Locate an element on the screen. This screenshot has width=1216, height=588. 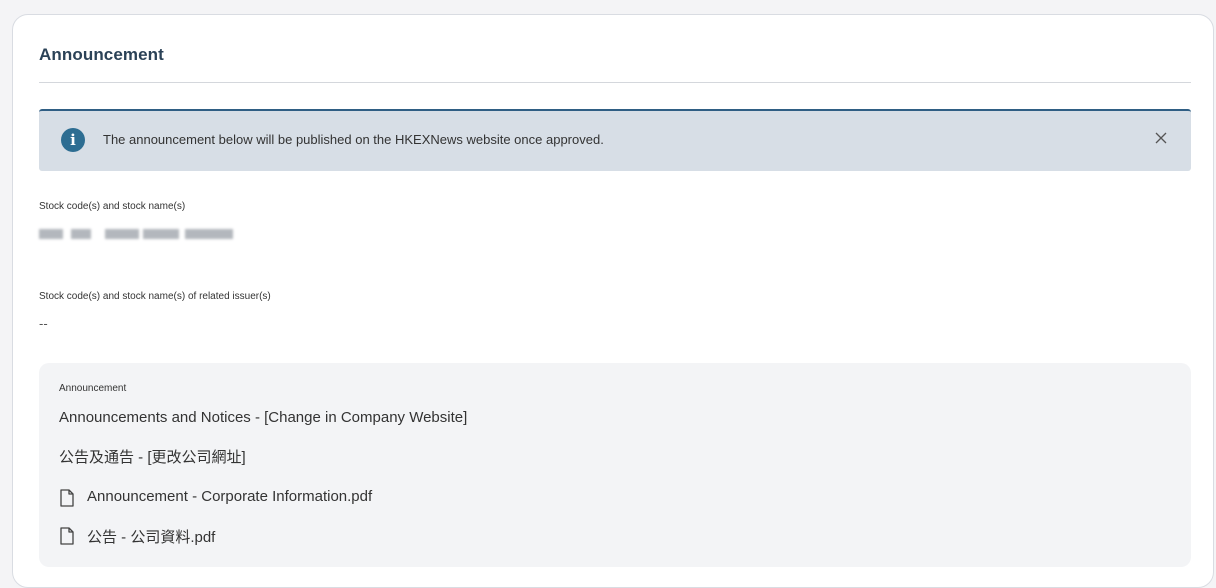
related-issuer-value: -- is located at coordinates (43, 323).